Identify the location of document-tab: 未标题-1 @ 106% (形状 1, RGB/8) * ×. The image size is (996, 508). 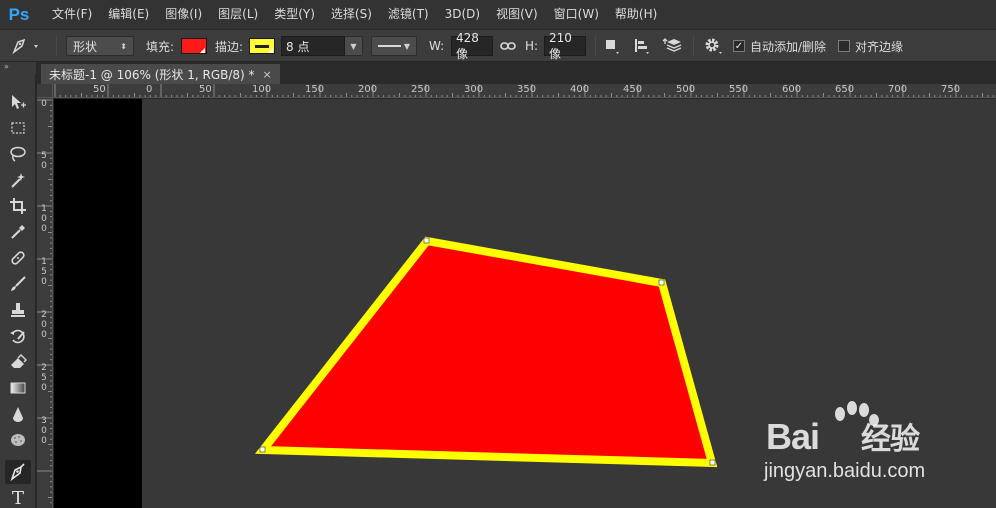
(160, 74).